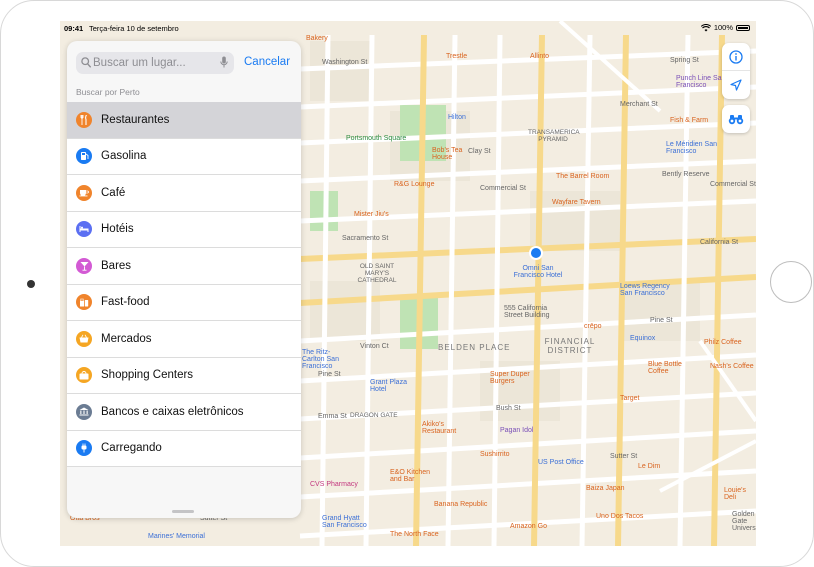 The width and height of the screenshot is (814, 567). Describe the element at coordinates (650, 290) in the screenshot. I see `poi: Loews Regency San Francisco` at that location.